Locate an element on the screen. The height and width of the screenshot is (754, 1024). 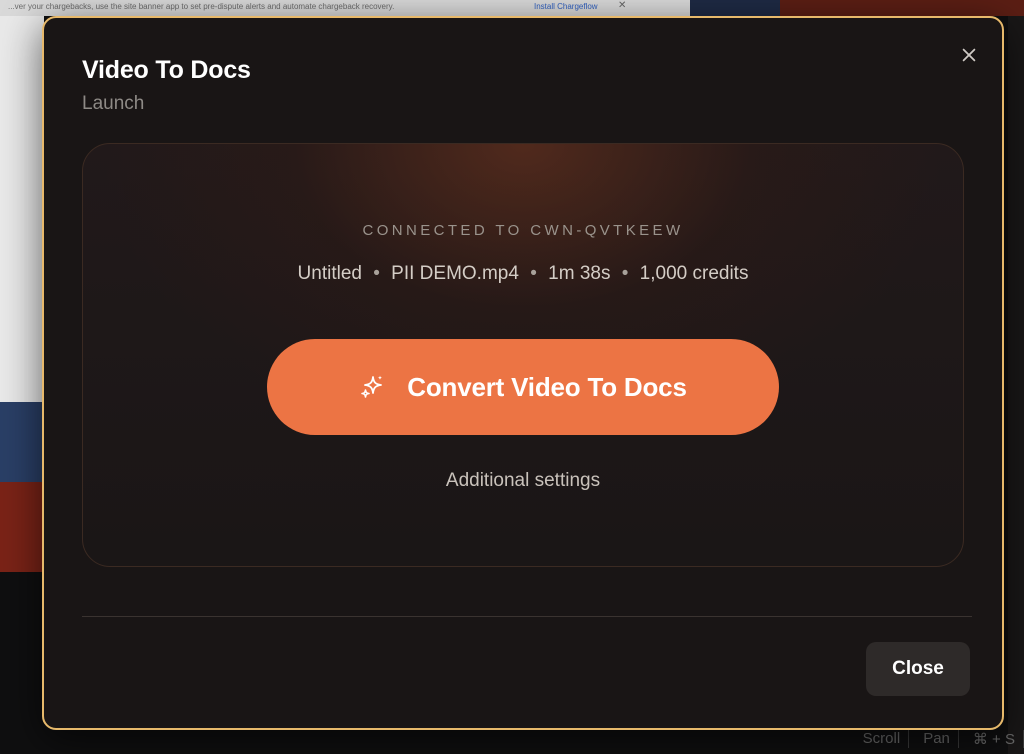
sparkle-icon is located at coordinates (372, 387).